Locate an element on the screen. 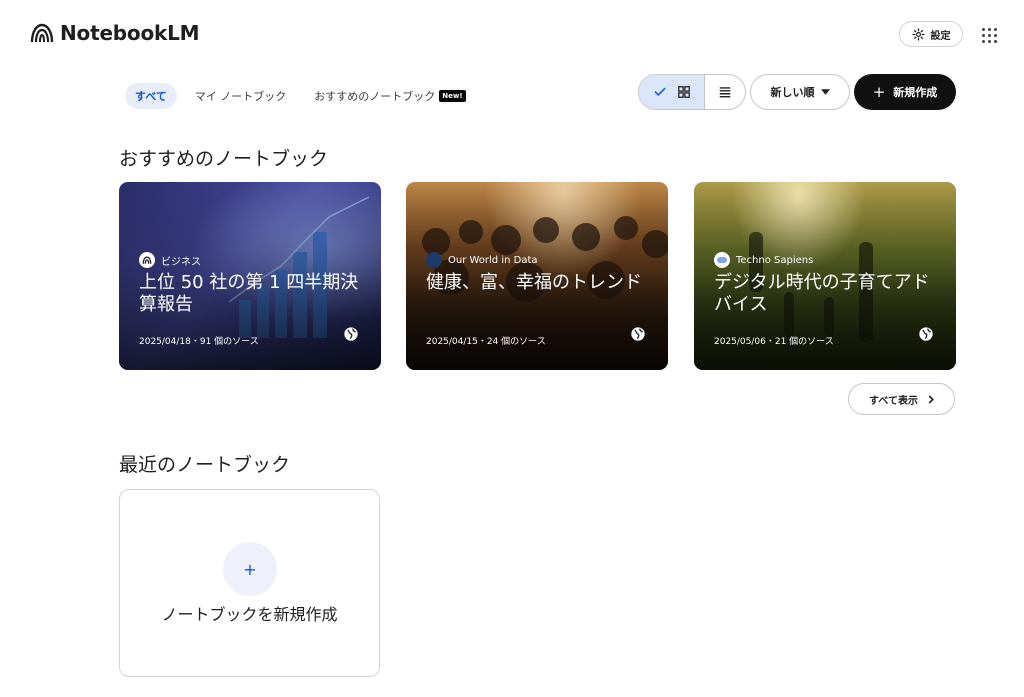 Image resolution: width=1024 pixels, height=697 pixels. show-all-button: すべて表示 is located at coordinates (901, 399).